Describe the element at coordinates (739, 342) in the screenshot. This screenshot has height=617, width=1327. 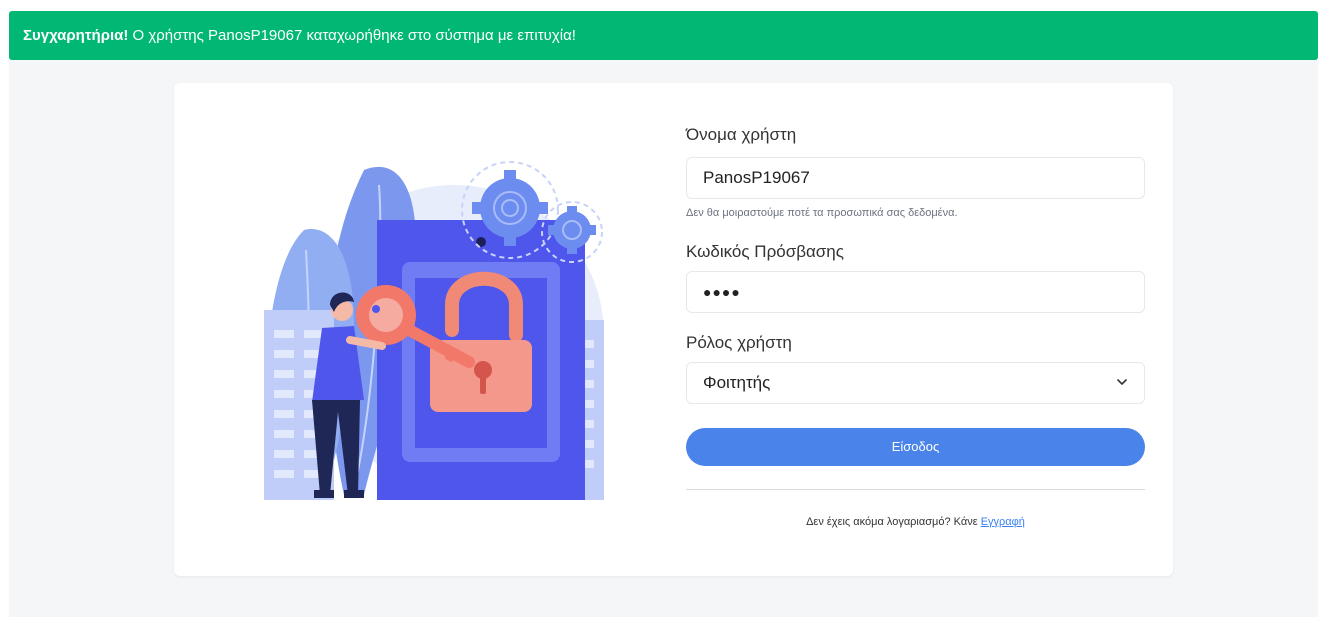
I see `role-label: Ρόλος χρήστη` at that location.